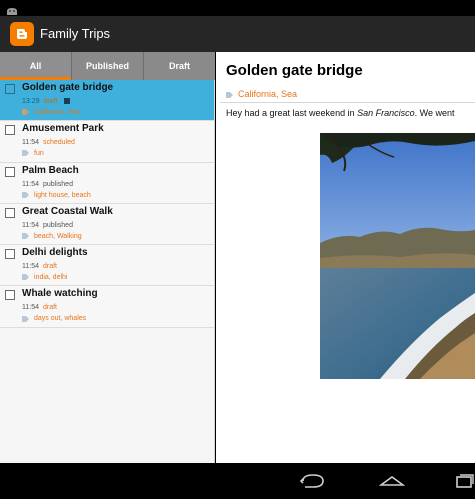  Describe the element at coordinates (63, 129) in the screenshot. I see `post-title: Amusement Park` at that location.